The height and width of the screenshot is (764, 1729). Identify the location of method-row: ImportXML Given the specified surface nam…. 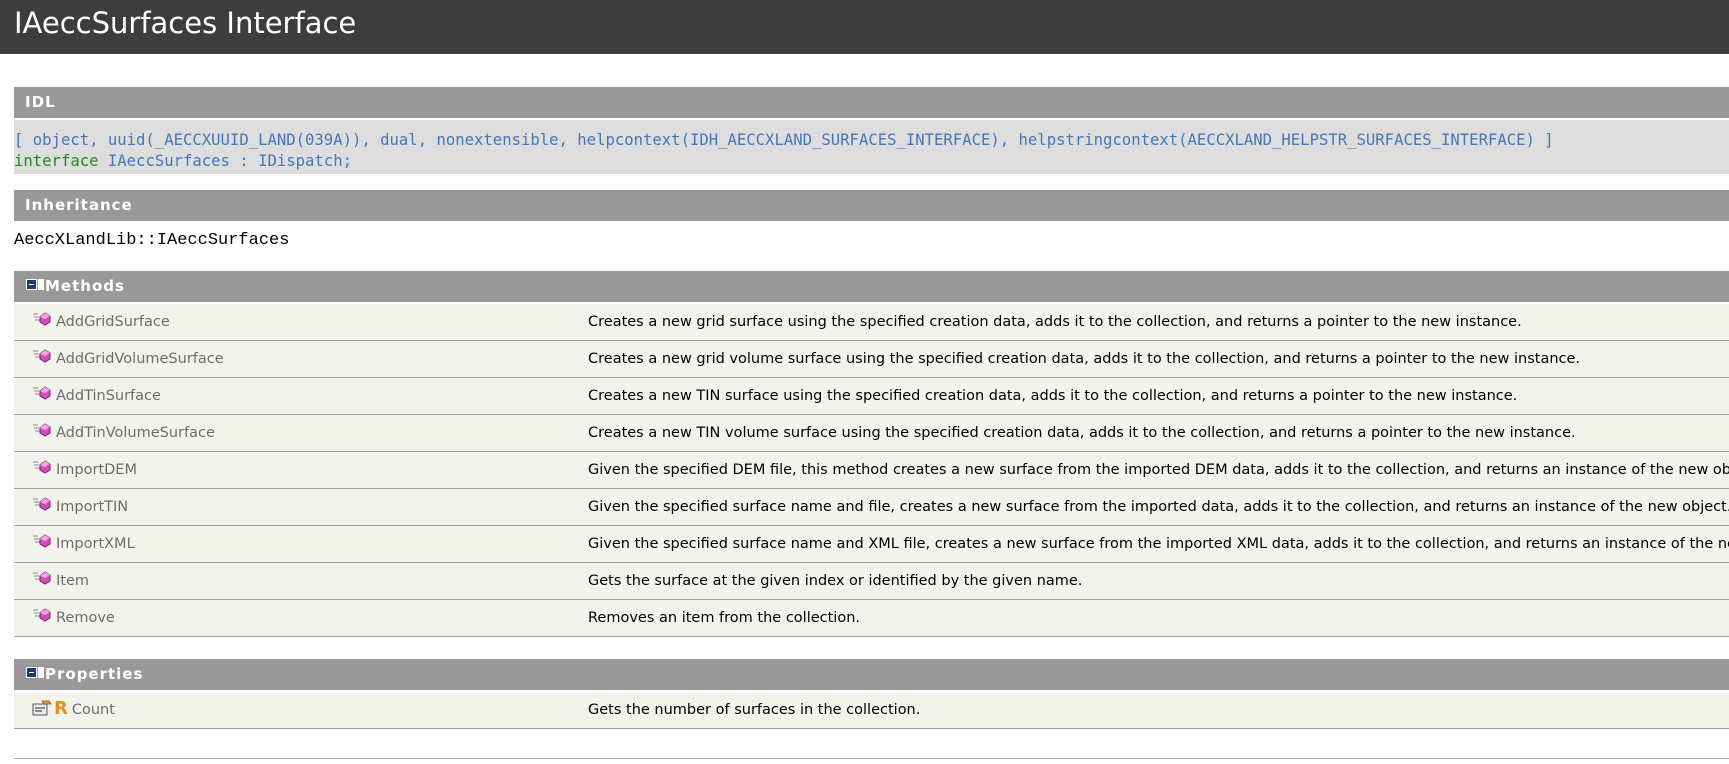
(871, 544).